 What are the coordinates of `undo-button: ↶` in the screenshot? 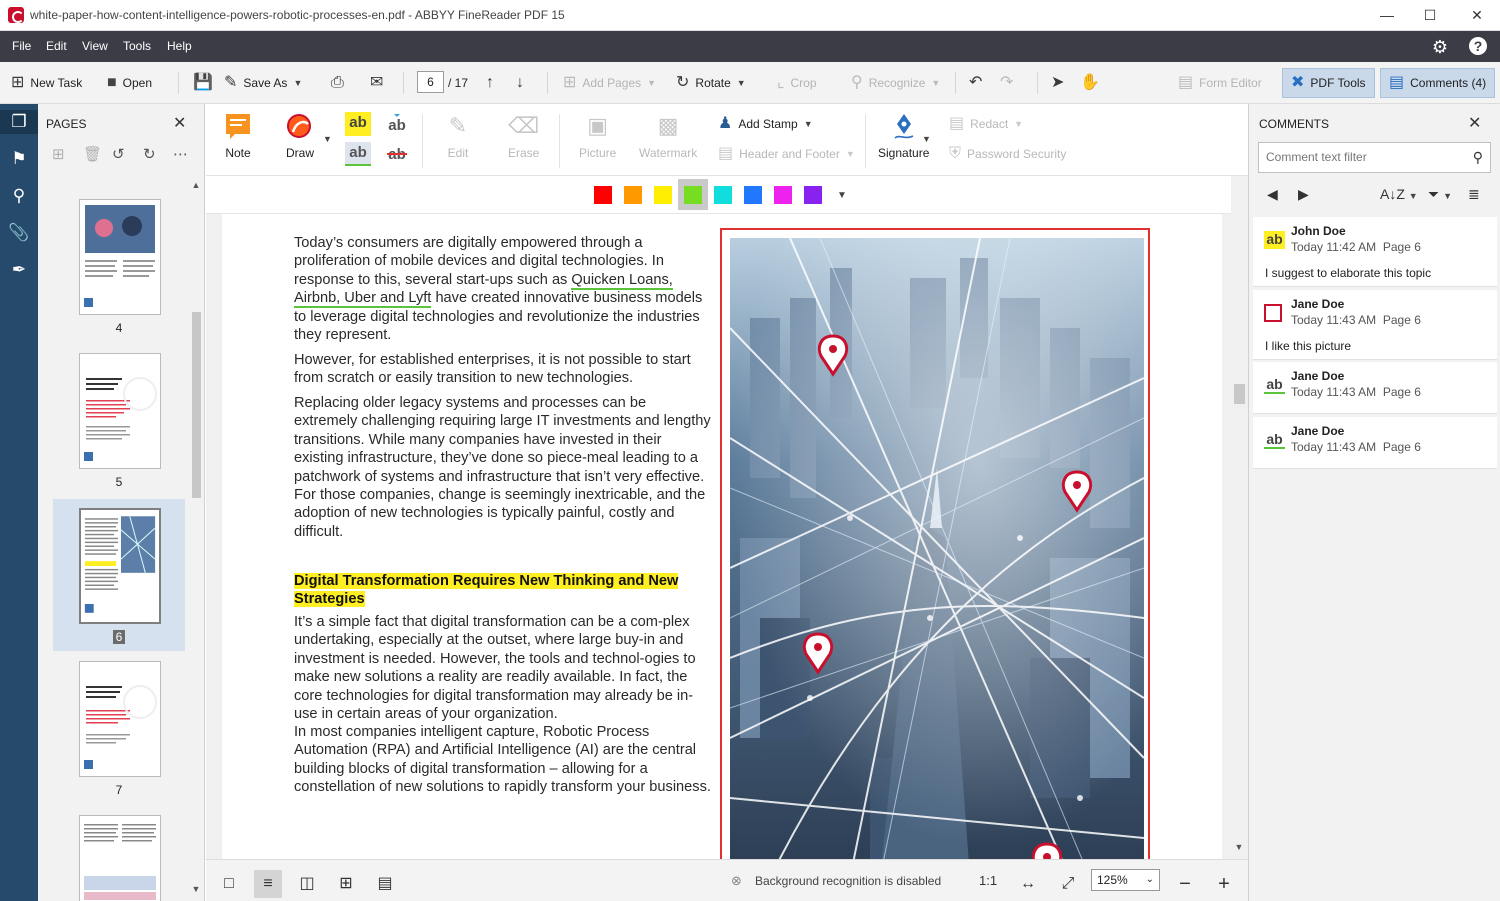 It's located at (975, 83).